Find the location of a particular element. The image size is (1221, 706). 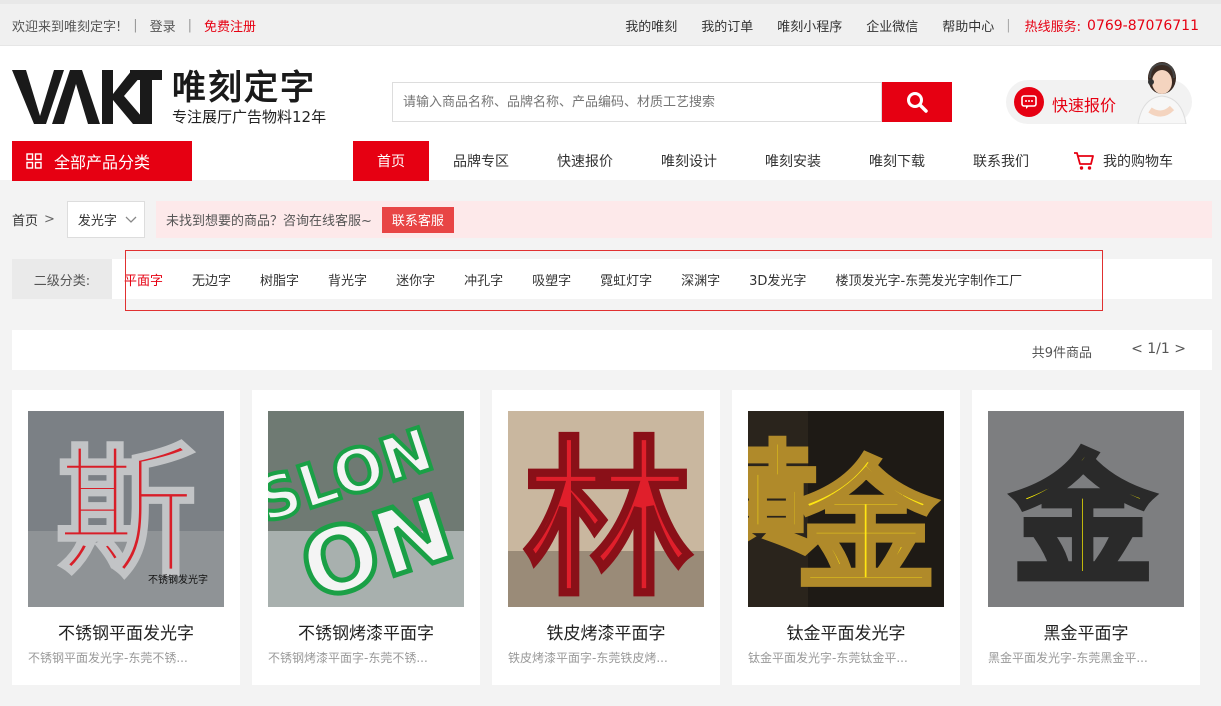

chat-icon is located at coordinates (1029, 102).